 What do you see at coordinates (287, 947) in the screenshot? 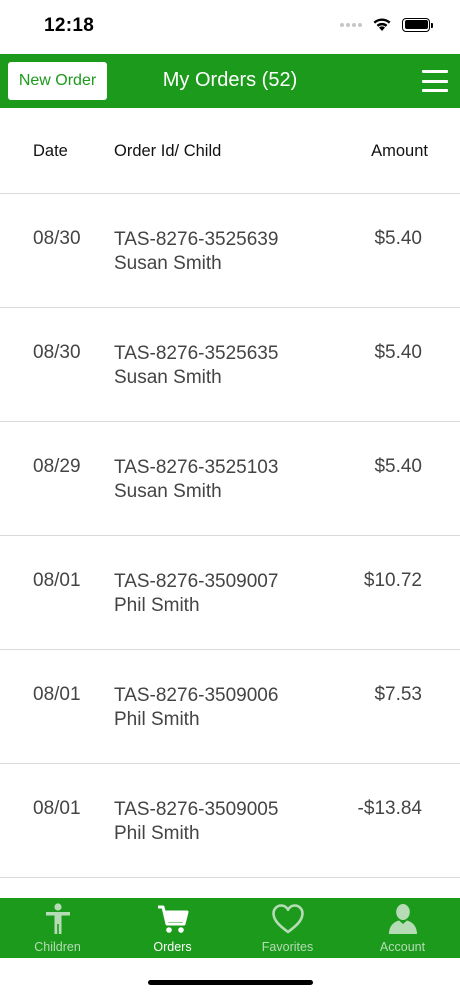
I see `tab-label: Favorites` at bounding box center [287, 947].